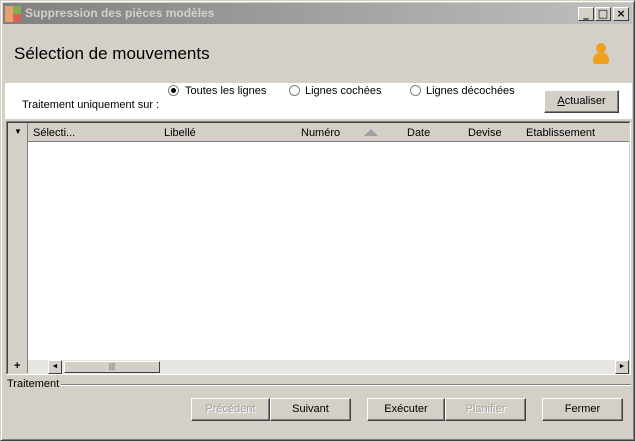 The image size is (635, 441). What do you see at coordinates (346, 385) in the screenshot?
I see `section-divider` at bounding box center [346, 385].